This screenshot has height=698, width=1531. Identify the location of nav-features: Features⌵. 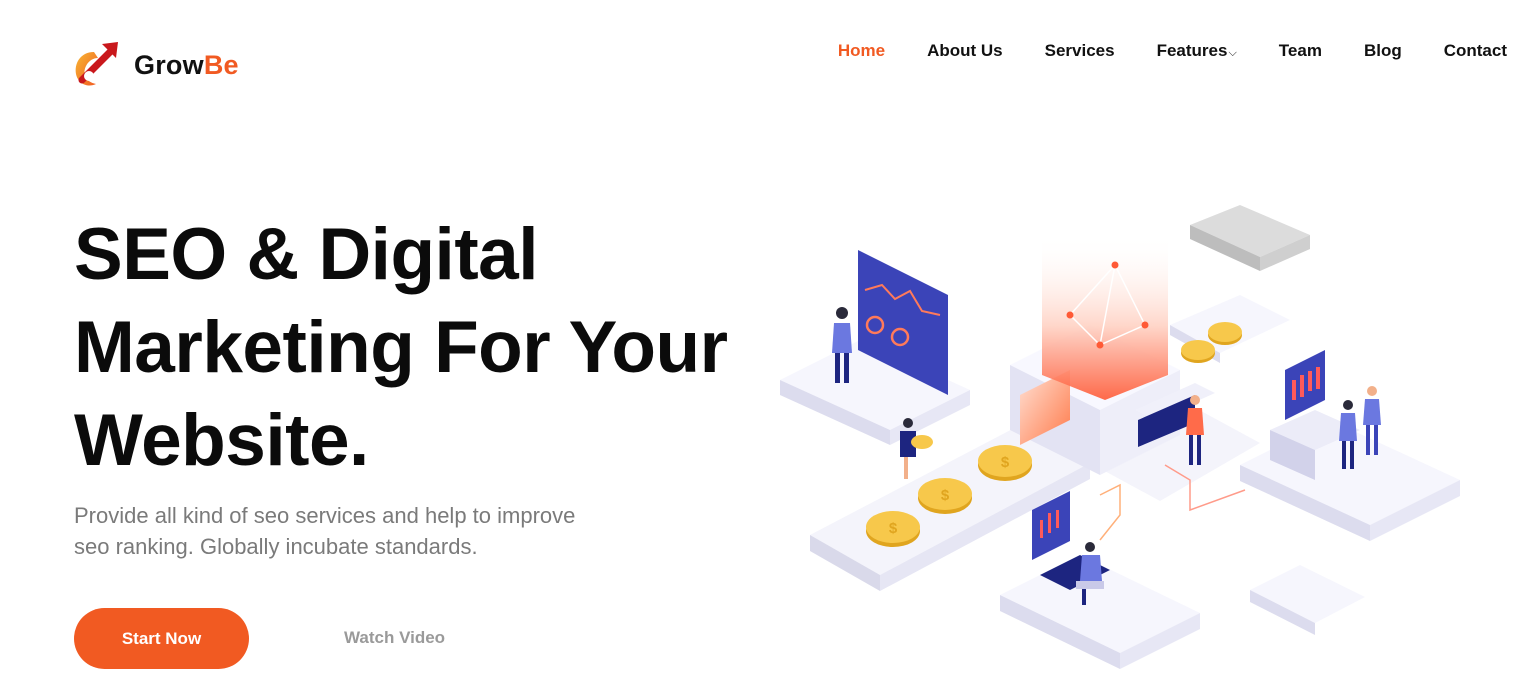
(1197, 51).